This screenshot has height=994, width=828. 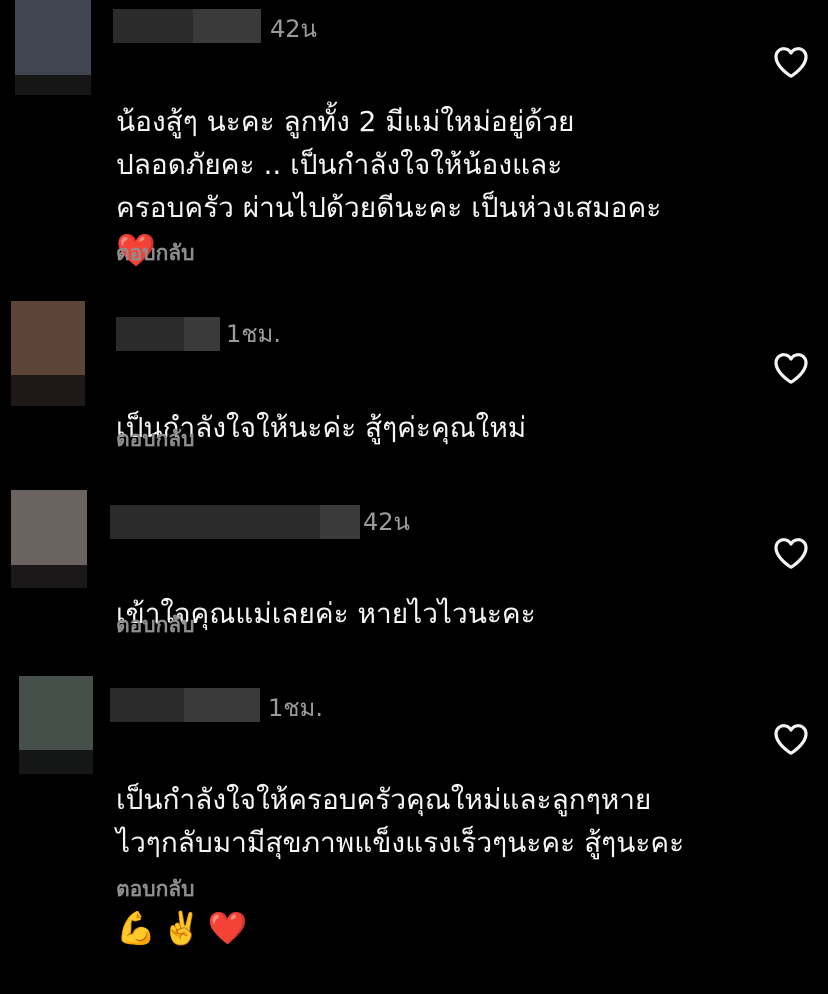 I want to click on comment-emoji-row: 💪 ✌️ ❤️, so click(x=441, y=907).